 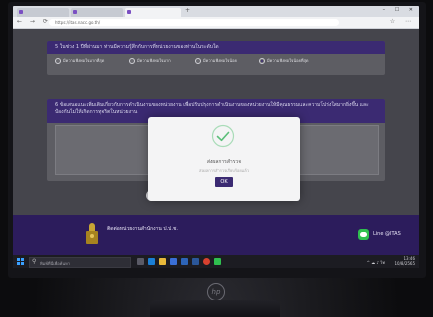 I want to click on taskbar-search: ⚲ พิมพ์ที่นี่เพื่อค้นหา, so click(x=80, y=262).